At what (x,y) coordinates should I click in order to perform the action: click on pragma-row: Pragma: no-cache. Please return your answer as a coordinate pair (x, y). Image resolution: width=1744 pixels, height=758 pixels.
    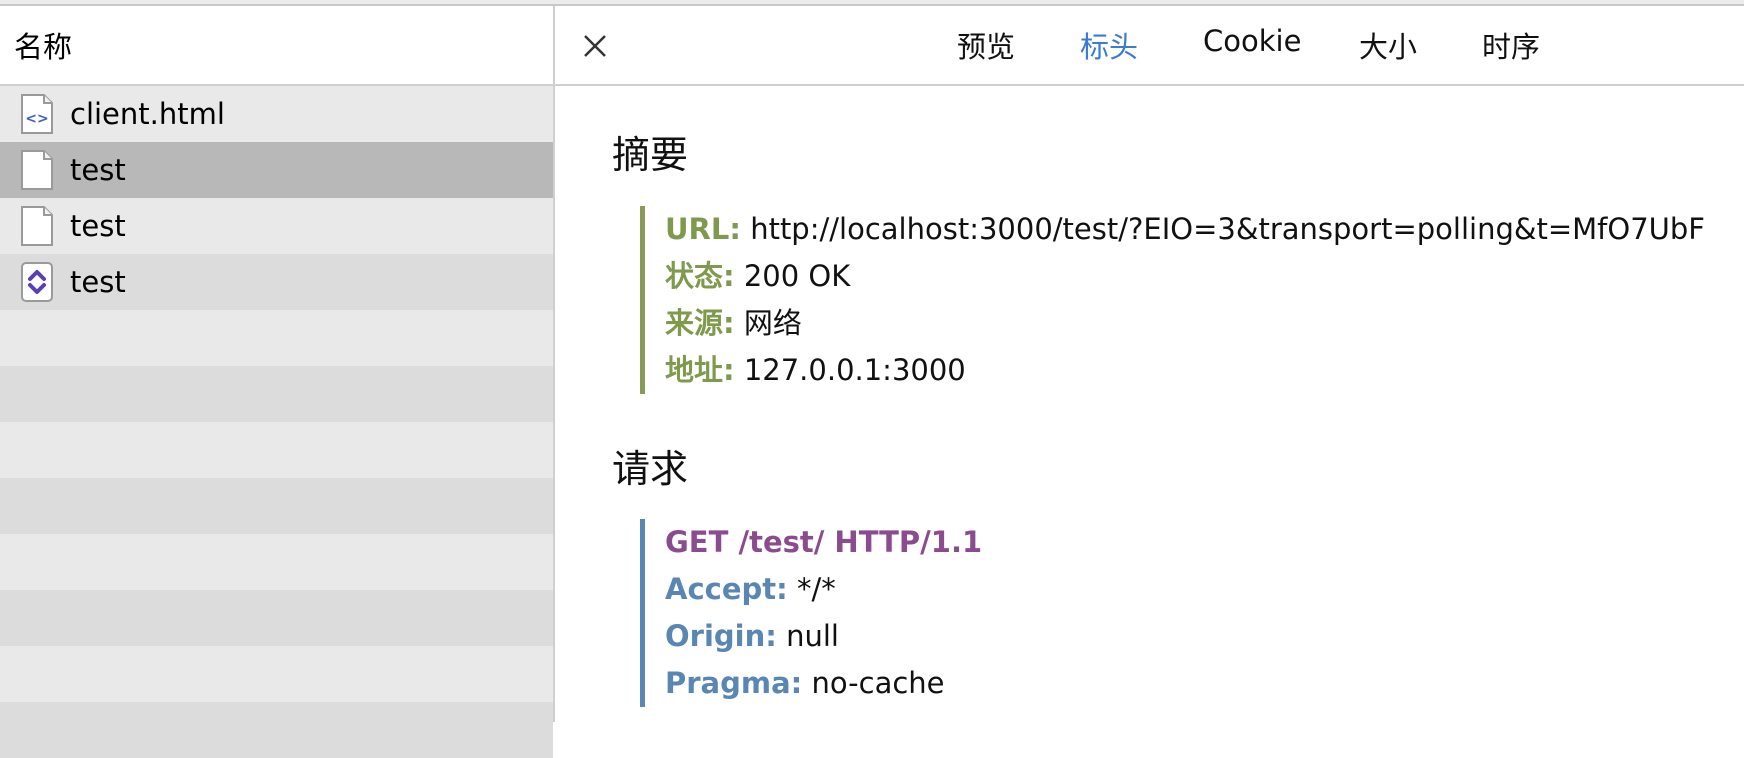
    Looking at the image, I should click on (823, 683).